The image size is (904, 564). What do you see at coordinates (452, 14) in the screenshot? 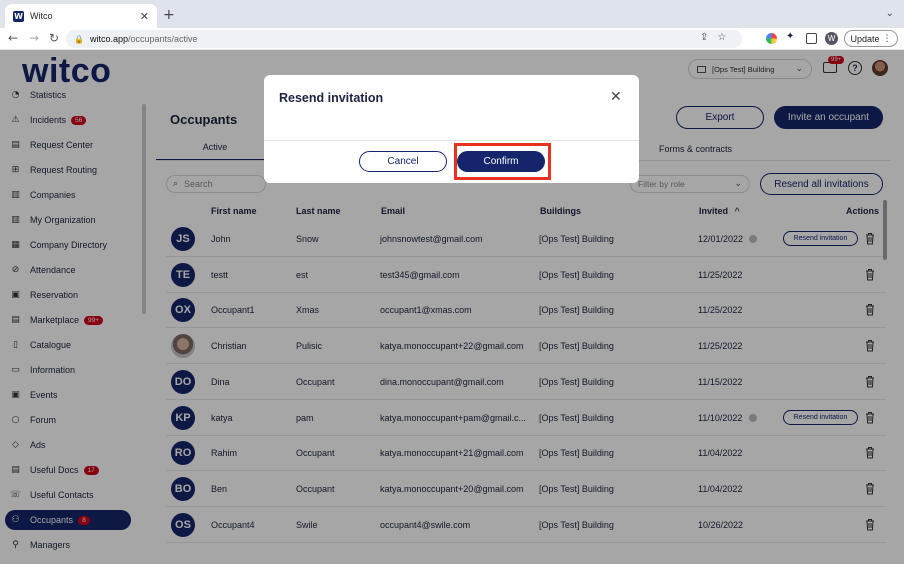
I see `browser-tab-bar: W Witco ✕ + ⌄` at bounding box center [452, 14].